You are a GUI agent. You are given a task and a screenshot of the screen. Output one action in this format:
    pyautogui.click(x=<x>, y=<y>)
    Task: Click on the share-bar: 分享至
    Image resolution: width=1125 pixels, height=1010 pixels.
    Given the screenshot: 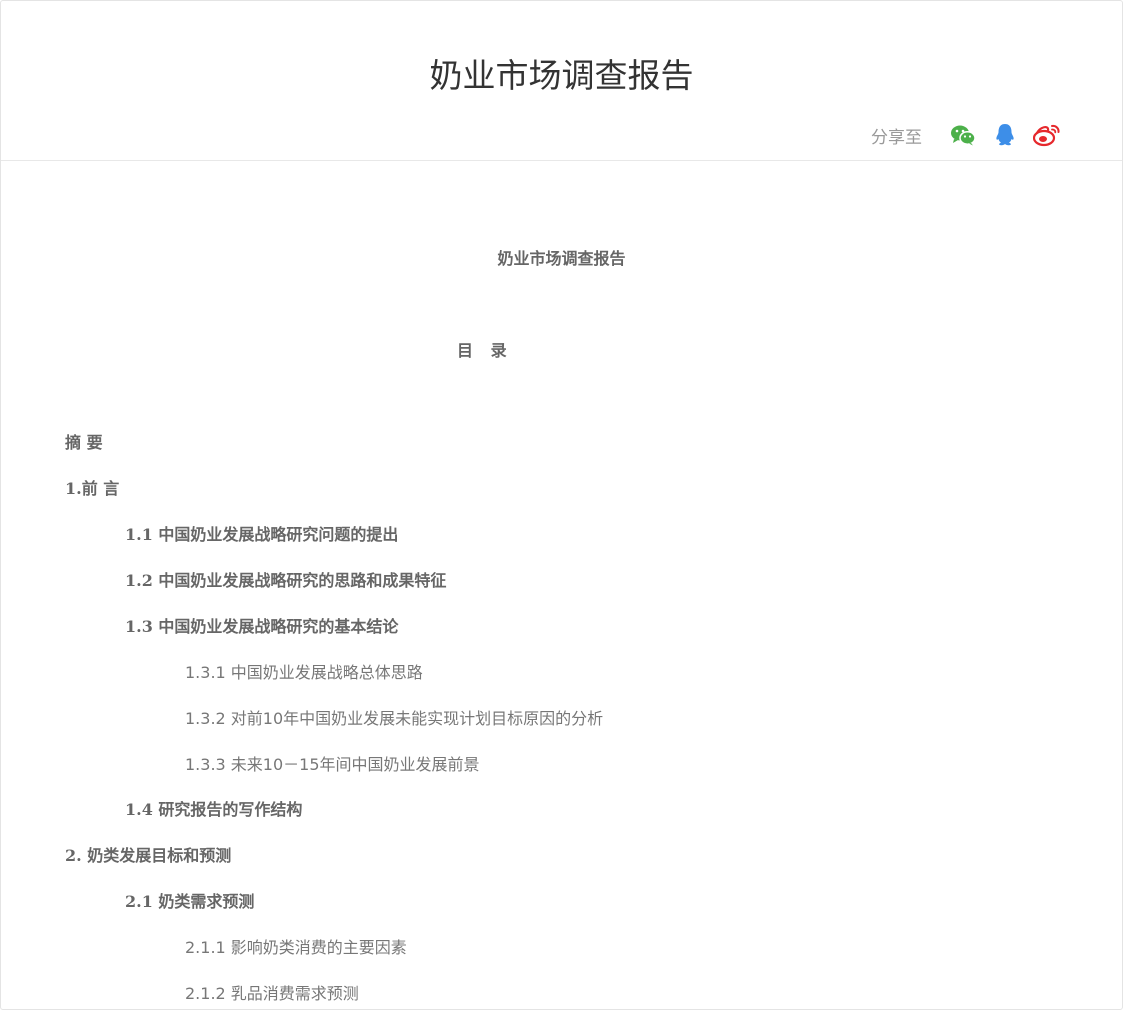 What is the action you would take?
    pyautogui.click(x=966, y=135)
    